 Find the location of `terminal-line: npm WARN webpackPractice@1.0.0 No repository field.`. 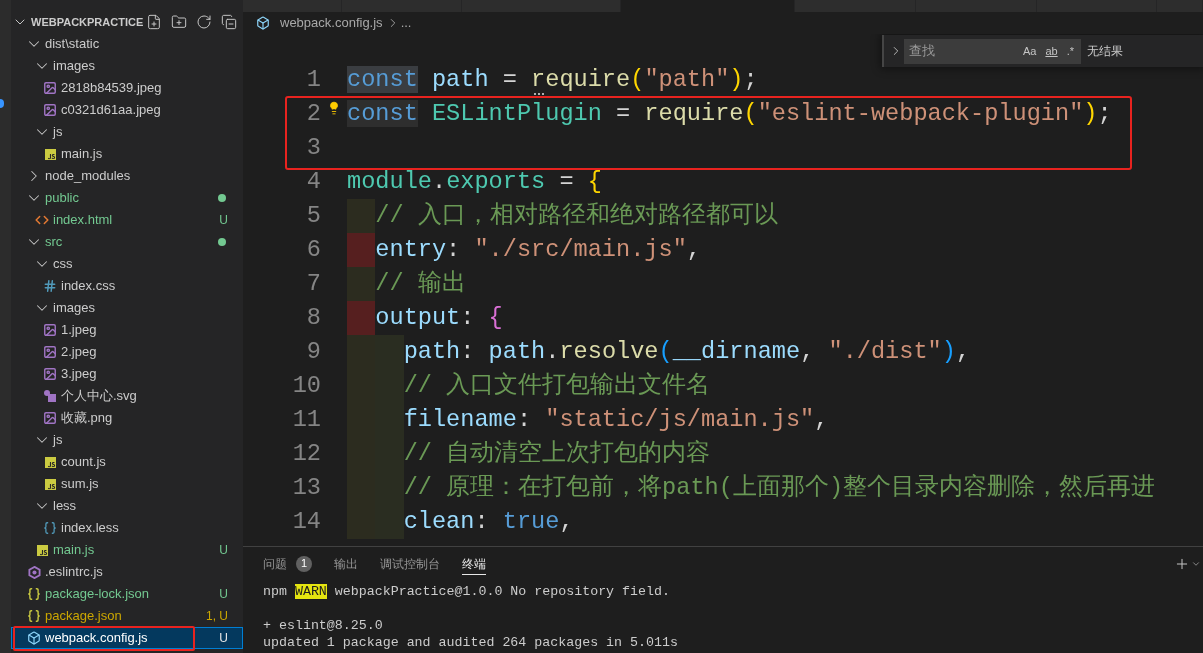

terminal-line: npm WARN webpackPractice@1.0.0 No repository field. is located at coordinates (466, 591).